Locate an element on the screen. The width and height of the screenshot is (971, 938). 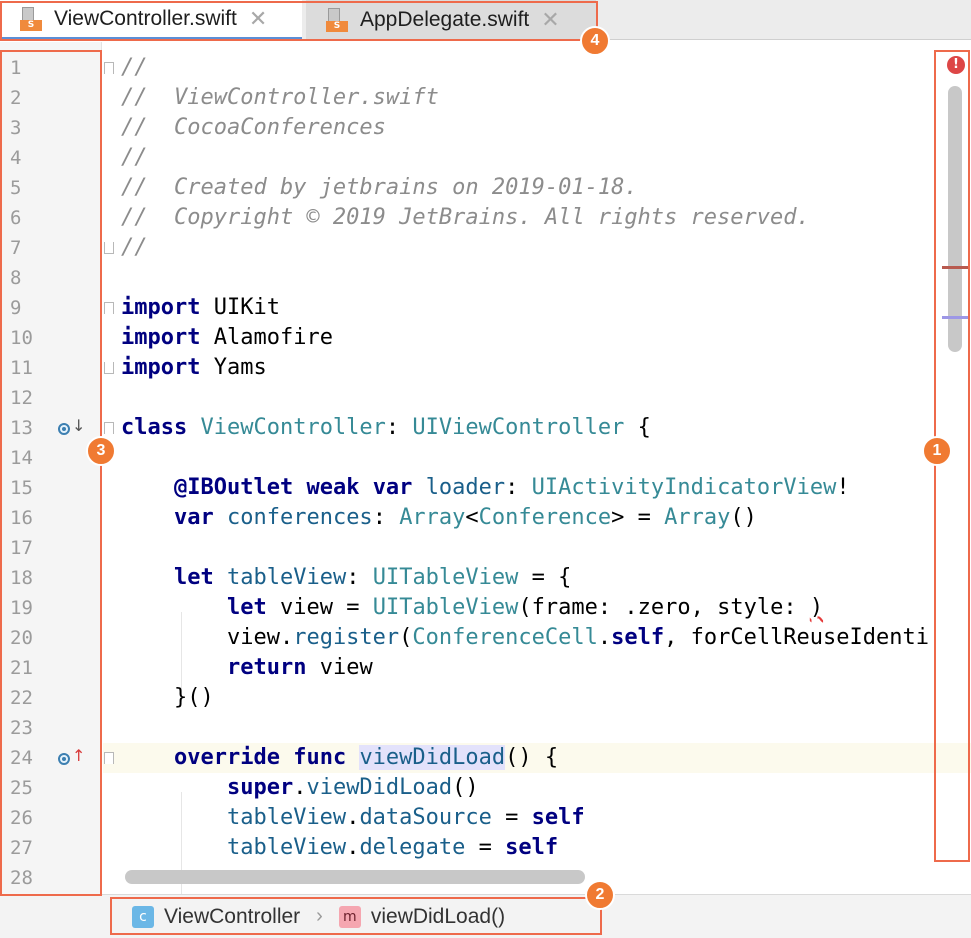
code-line: // ViewController.swift is located at coordinates (280, 97).